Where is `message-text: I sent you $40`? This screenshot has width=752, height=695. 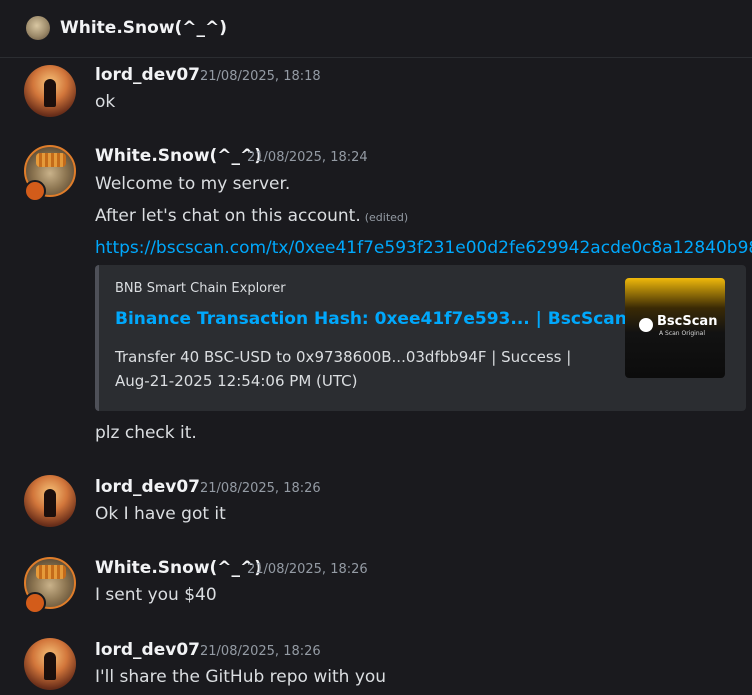
message-text: I sent you $40 is located at coordinates (156, 595).